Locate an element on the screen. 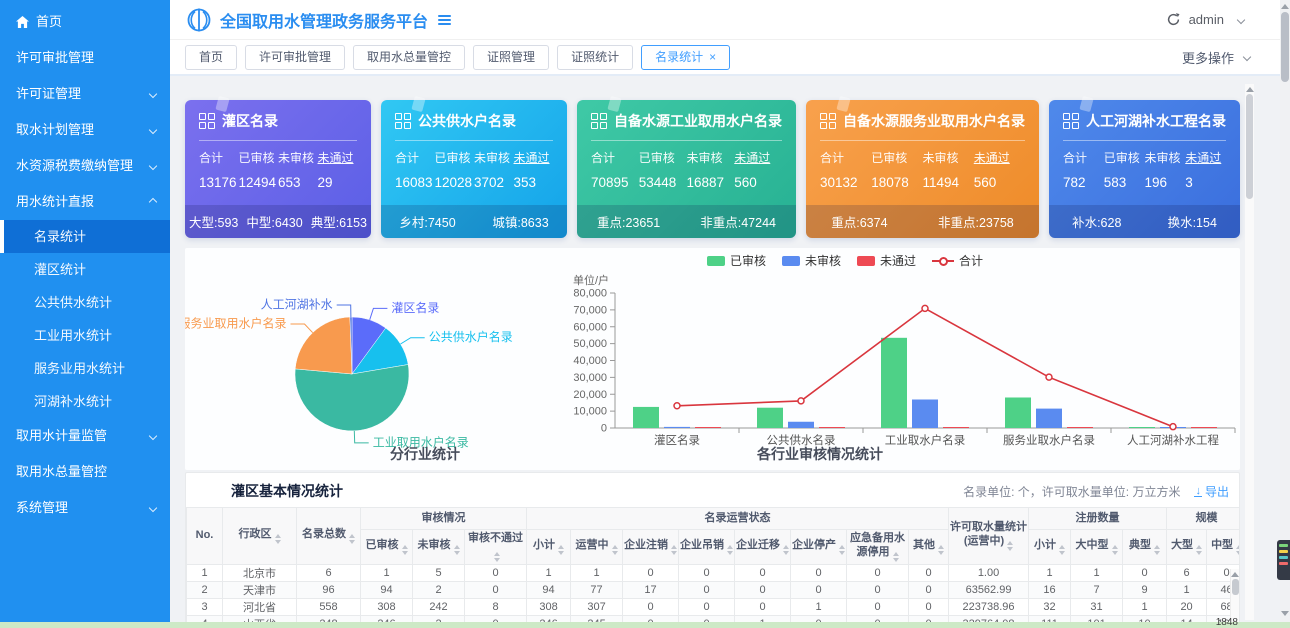  table-scroll-thumb is located at coordinates (1235, 587).